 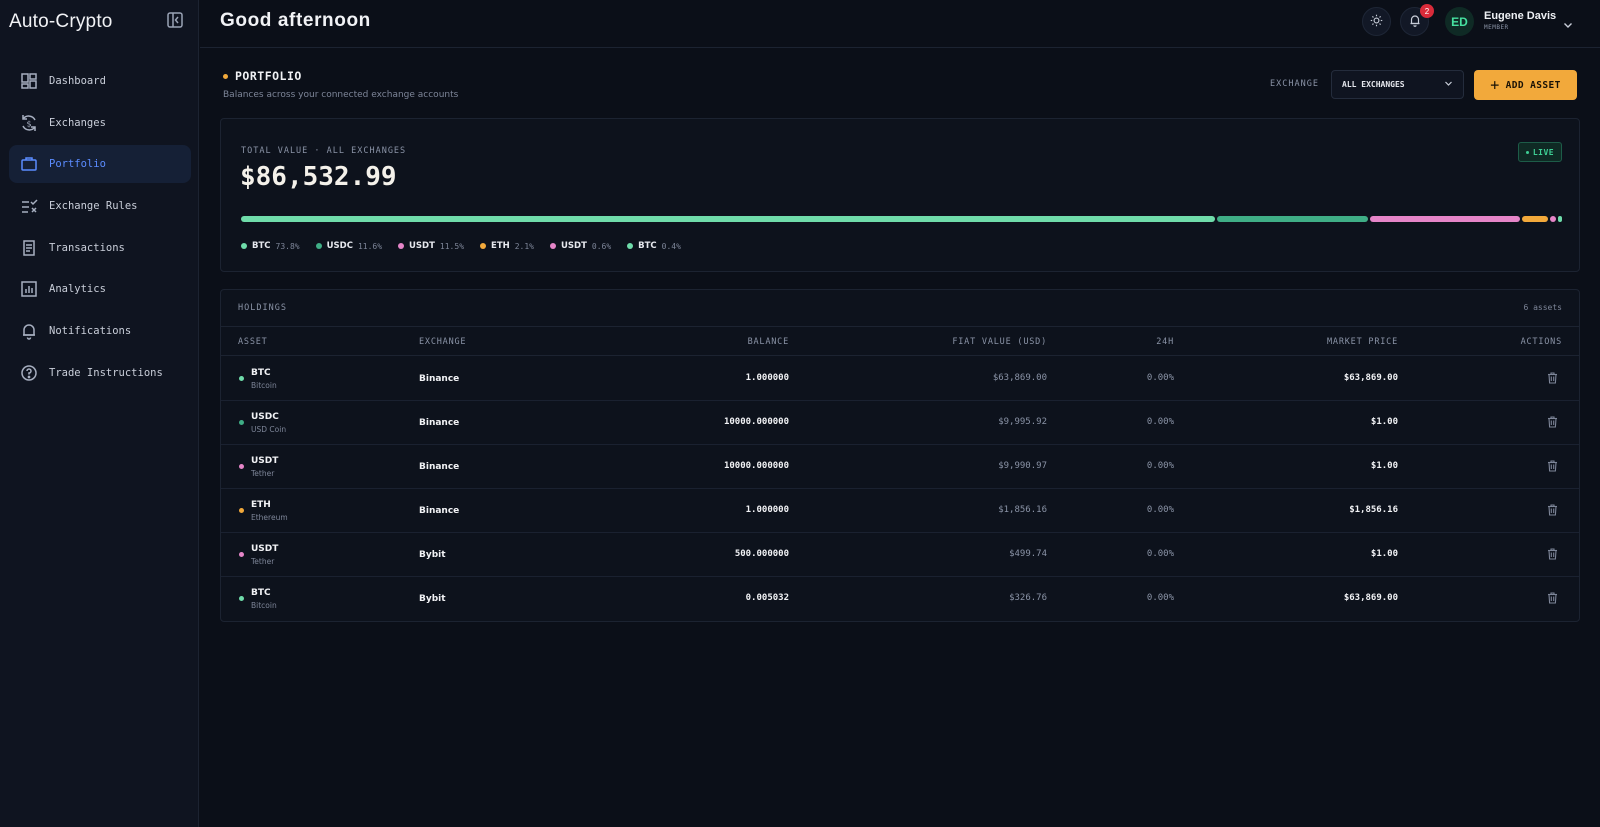 What do you see at coordinates (29, 289) in the screenshot?
I see `chart-icon` at bounding box center [29, 289].